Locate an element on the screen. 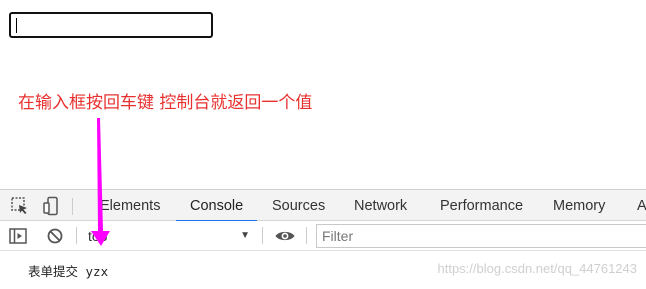 This screenshot has width=646, height=289. watermark: https://blog.csdn.net/qq_44761243 is located at coordinates (537, 268).